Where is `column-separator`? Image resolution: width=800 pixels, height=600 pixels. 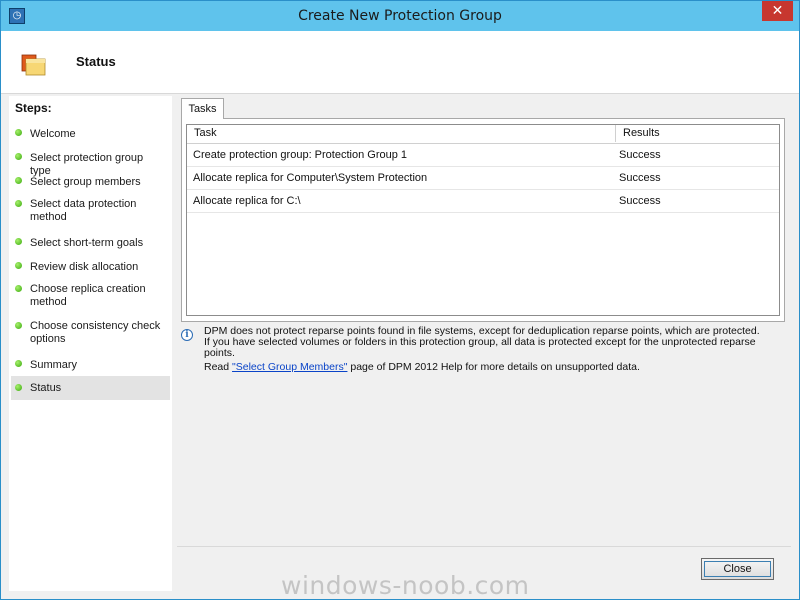 column-separator is located at coordinates (615, 133).